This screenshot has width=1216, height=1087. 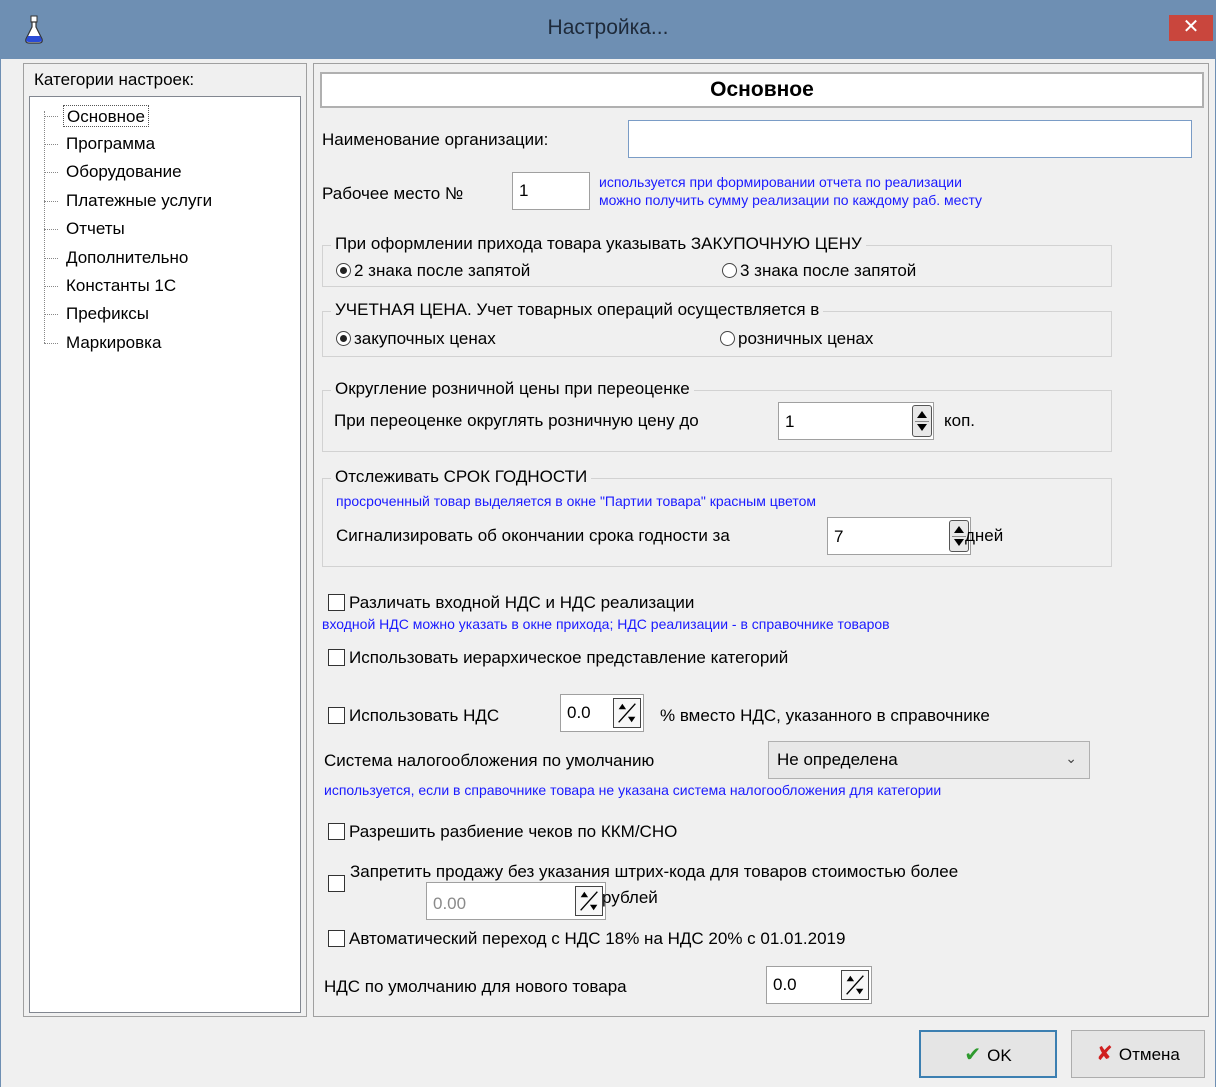 What do you see at coordinates (127, 258) in the screenshot?
I see `tree-item-additional: Дополнительно` at bounding box center [127, 258].